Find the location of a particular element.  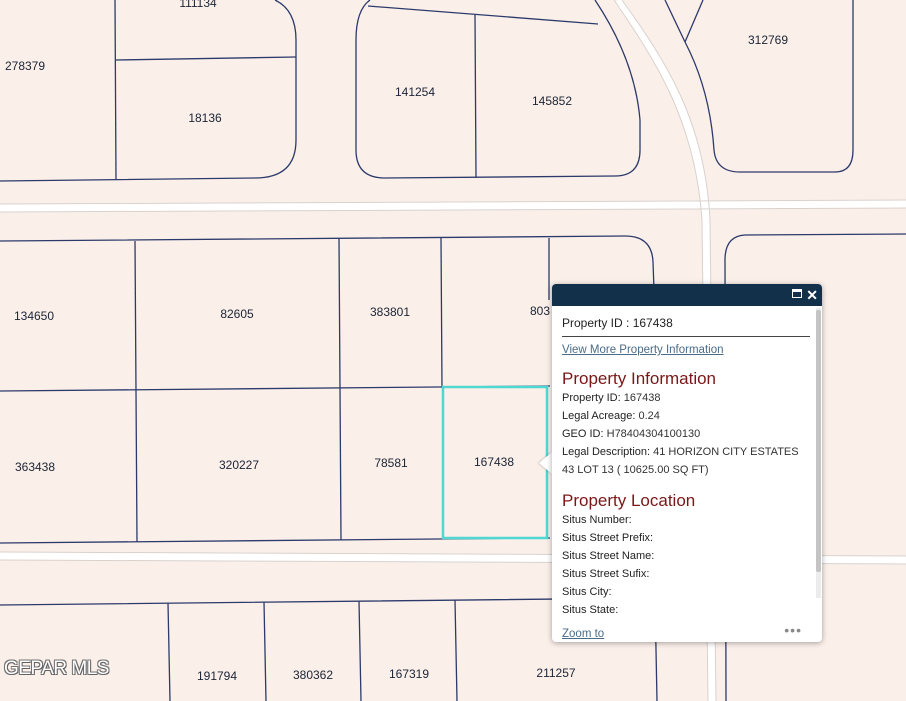

field-situs-state: Situs State: is located at coordinates (686, 610).